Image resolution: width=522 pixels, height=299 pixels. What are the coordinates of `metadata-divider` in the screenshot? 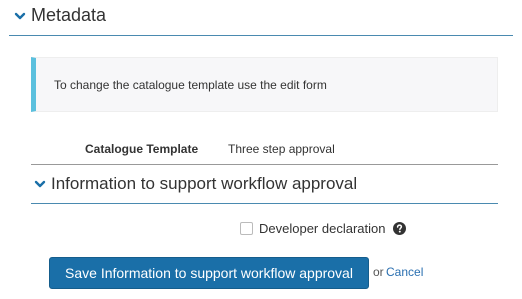 It's located at (261, 35).